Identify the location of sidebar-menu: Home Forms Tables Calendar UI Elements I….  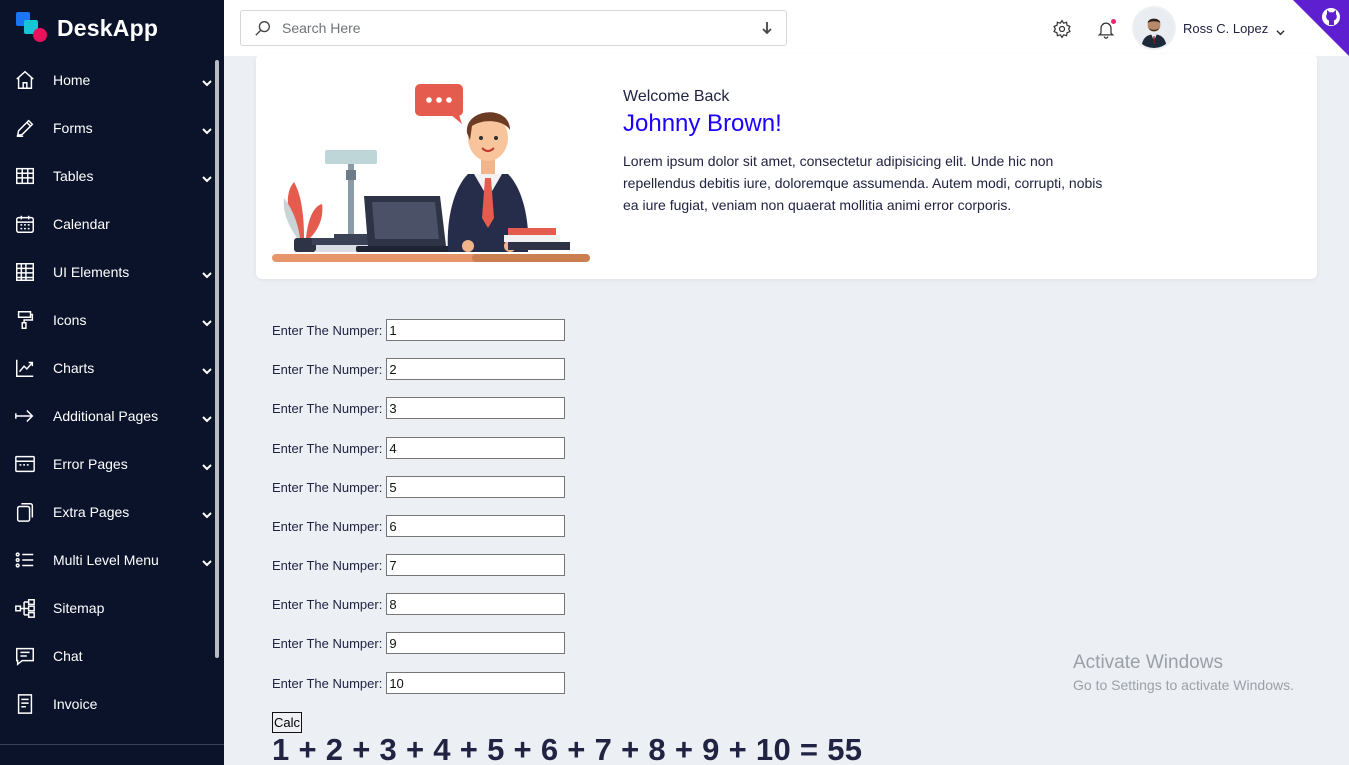
(112, 392).